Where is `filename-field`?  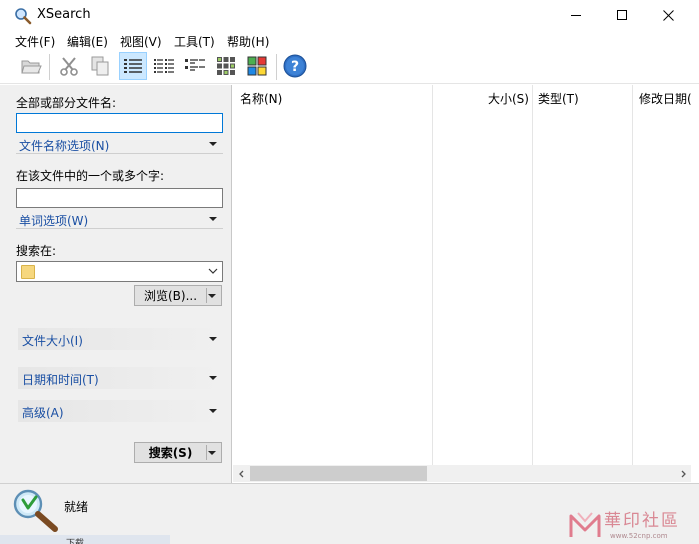
filename-field is located at coordinates (119, 123).